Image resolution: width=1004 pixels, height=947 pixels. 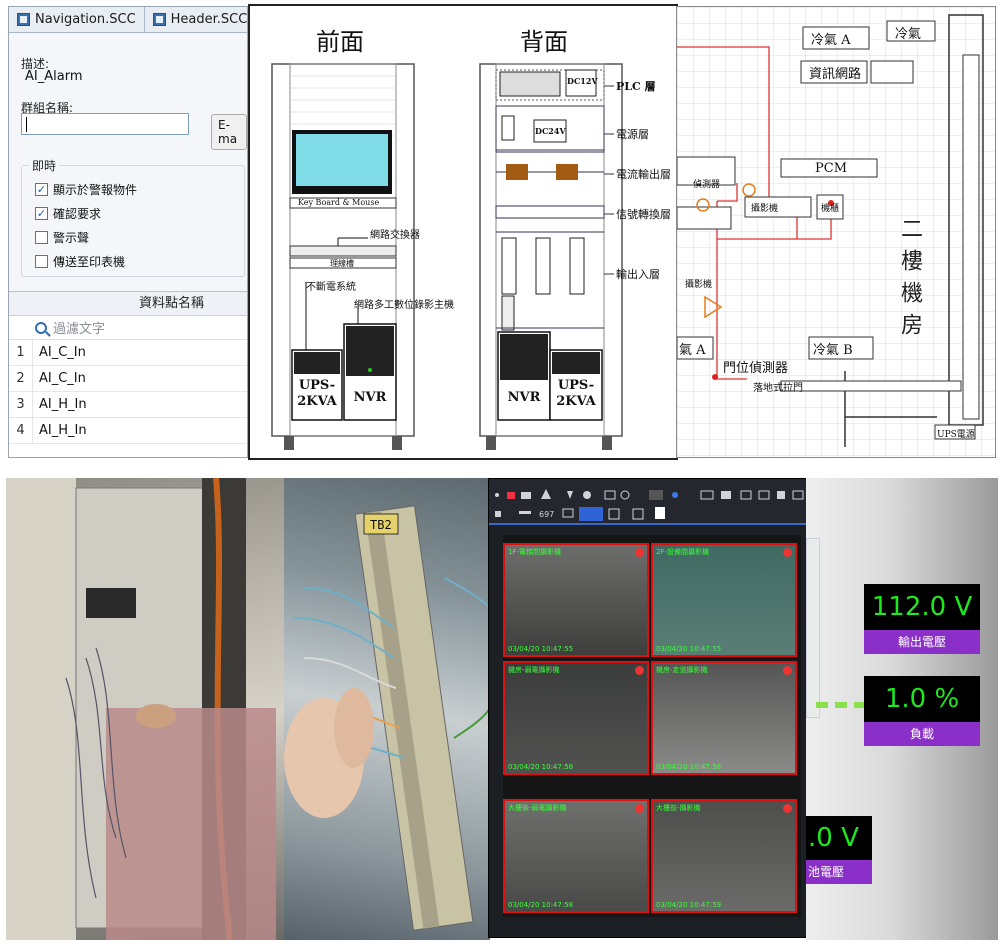 What do you see at coordinates (128, 328) in the screenshot?
I see `grid-filter-row: 過濾文字` at bounding box center [128, 328].